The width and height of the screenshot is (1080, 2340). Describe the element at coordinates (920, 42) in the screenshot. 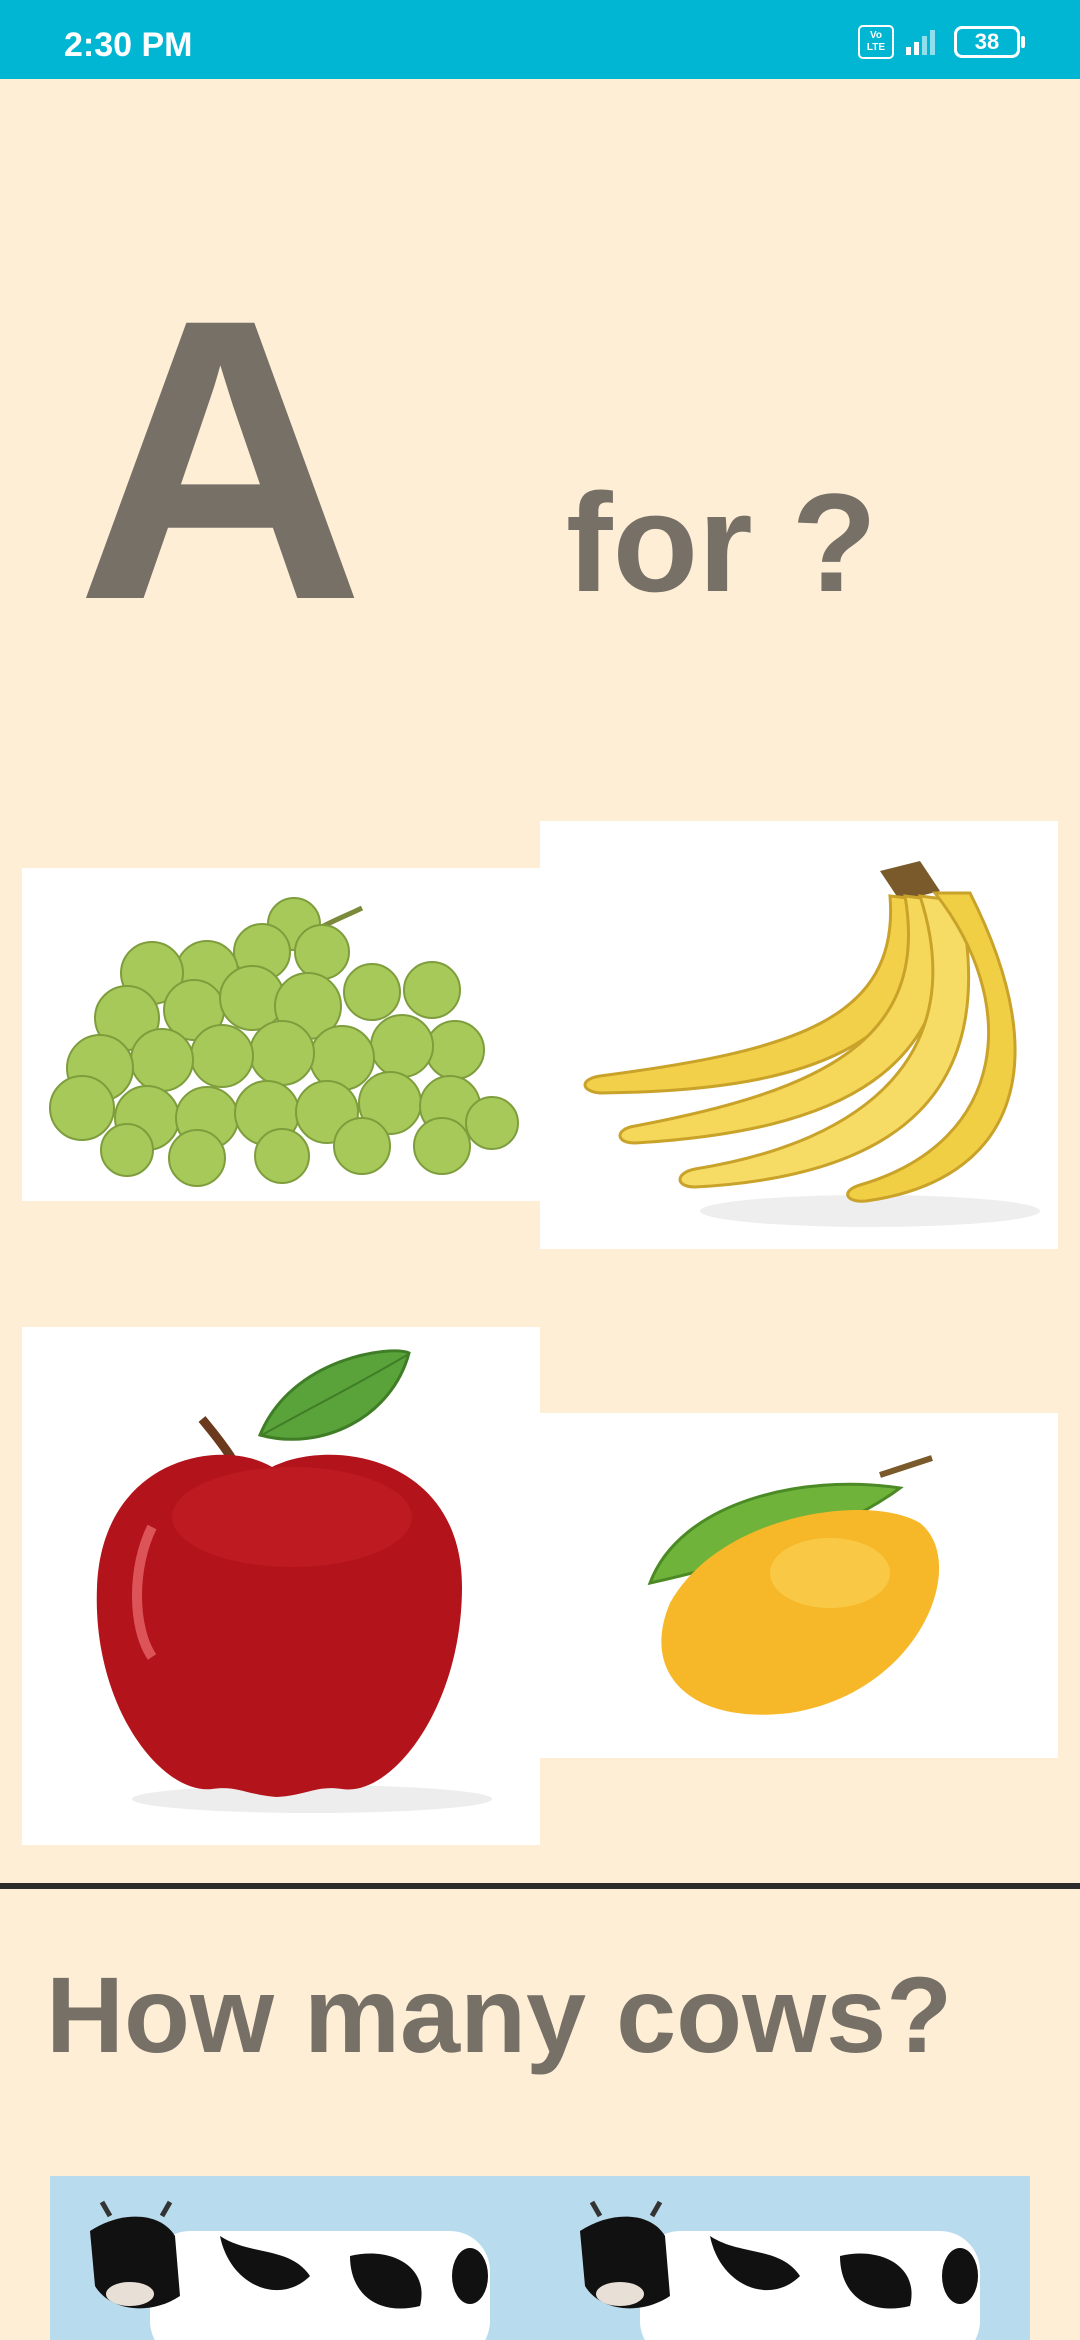

I see `signal-icon` at that location.